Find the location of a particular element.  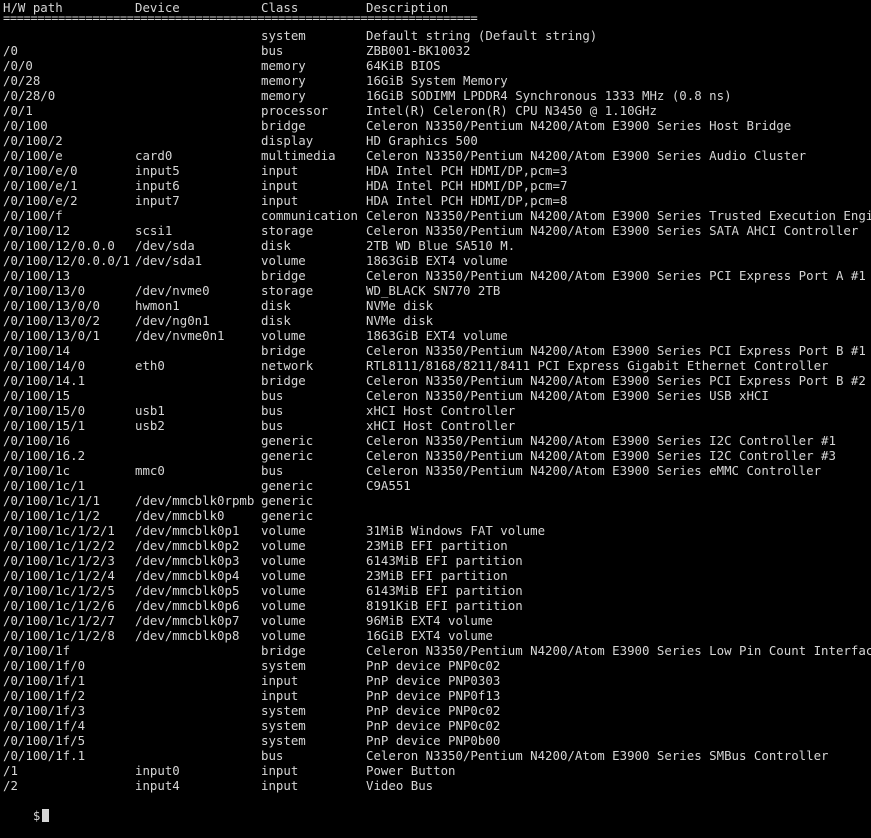

description-cell: 16GiB System Memory is located at coordinates (437, 80).